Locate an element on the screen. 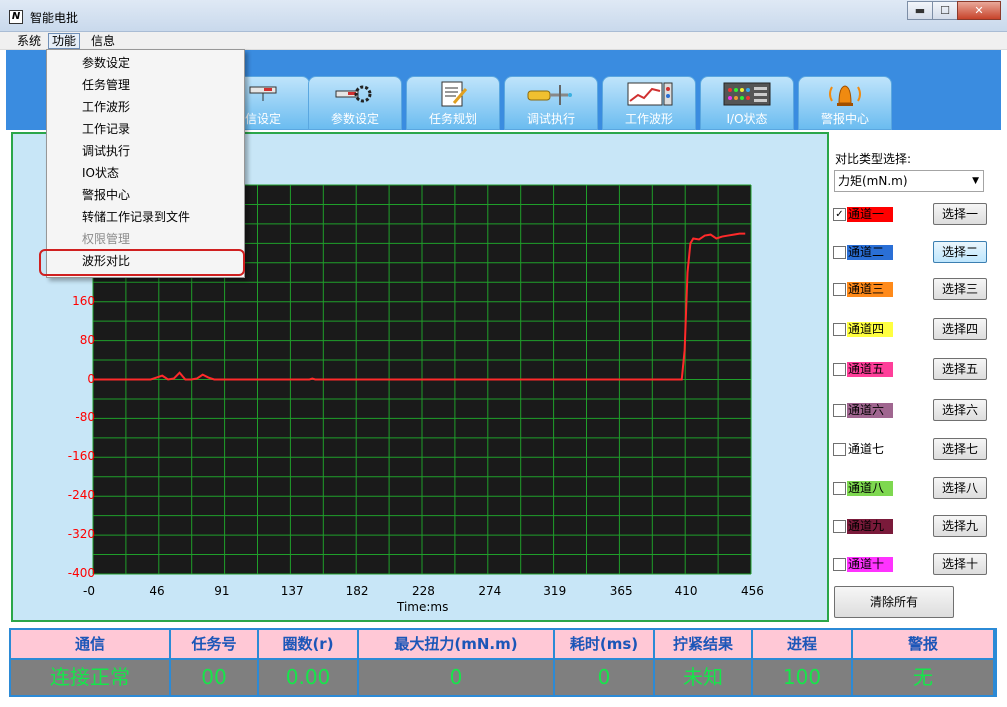 This screenshot has width=1007, height=707. channel-label: 通道五 is located at coordinates (870, 369).